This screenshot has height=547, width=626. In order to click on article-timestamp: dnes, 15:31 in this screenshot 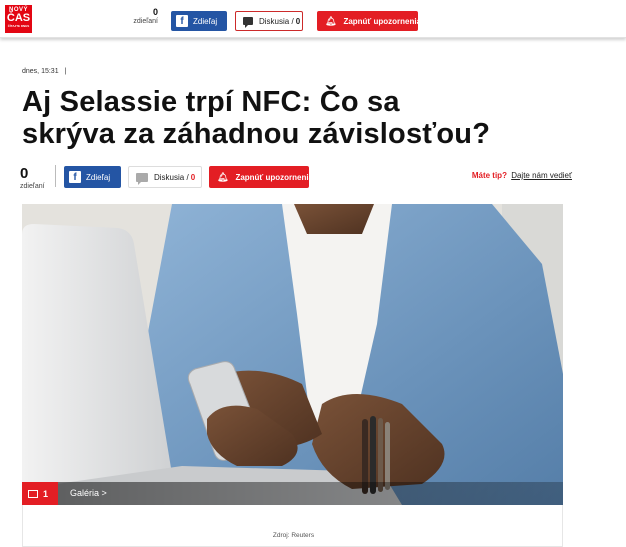, I will do `click(40, 71)`.